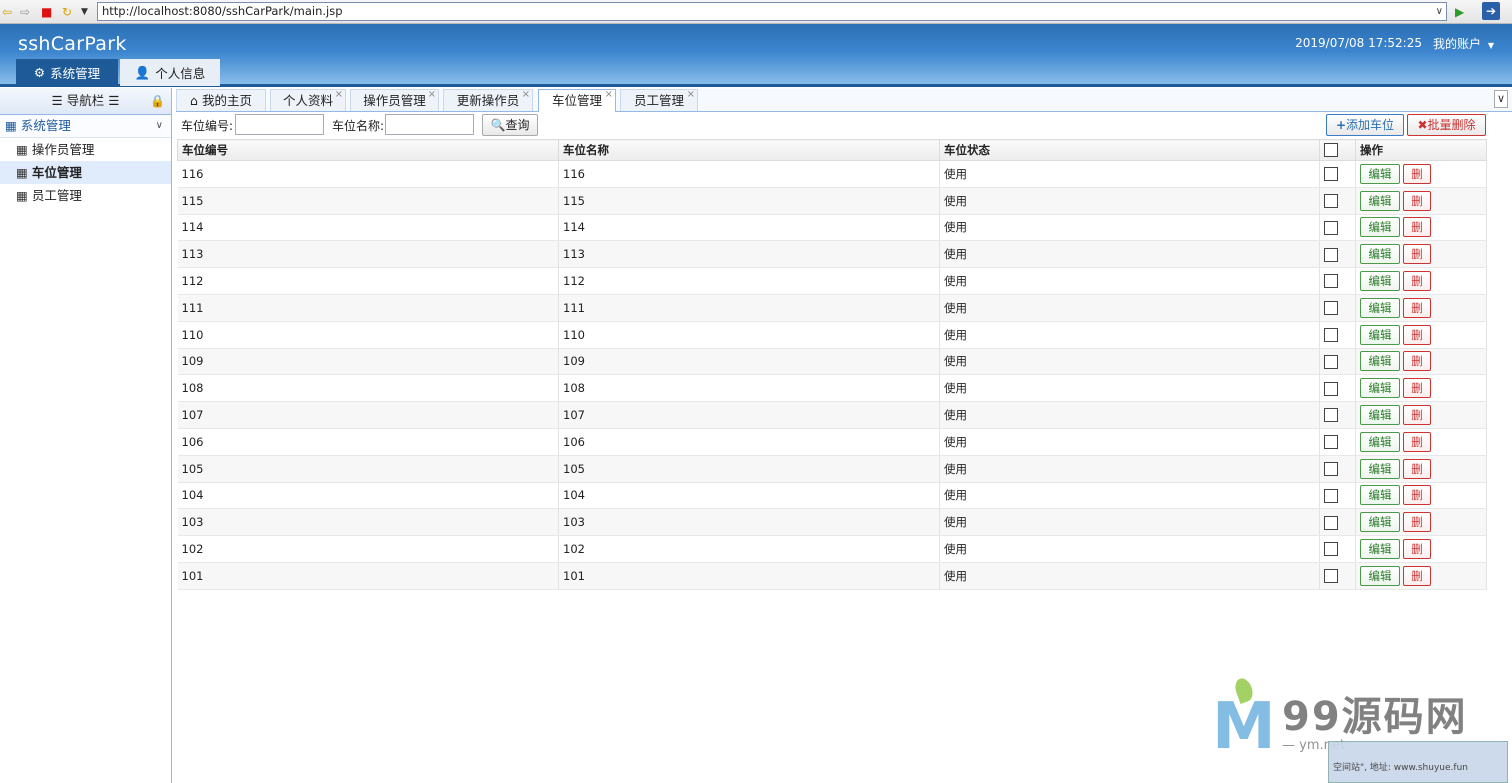  Describe the element at coordinates (832, 576) in the screenshot. I see `table-row: 101 101 使用 编辑删` at that location.